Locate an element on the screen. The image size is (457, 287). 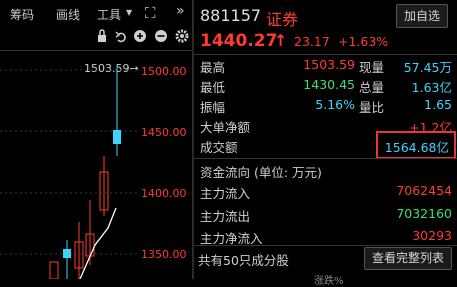
turnover-label: 成交额 is located at coordinates (219, 147).